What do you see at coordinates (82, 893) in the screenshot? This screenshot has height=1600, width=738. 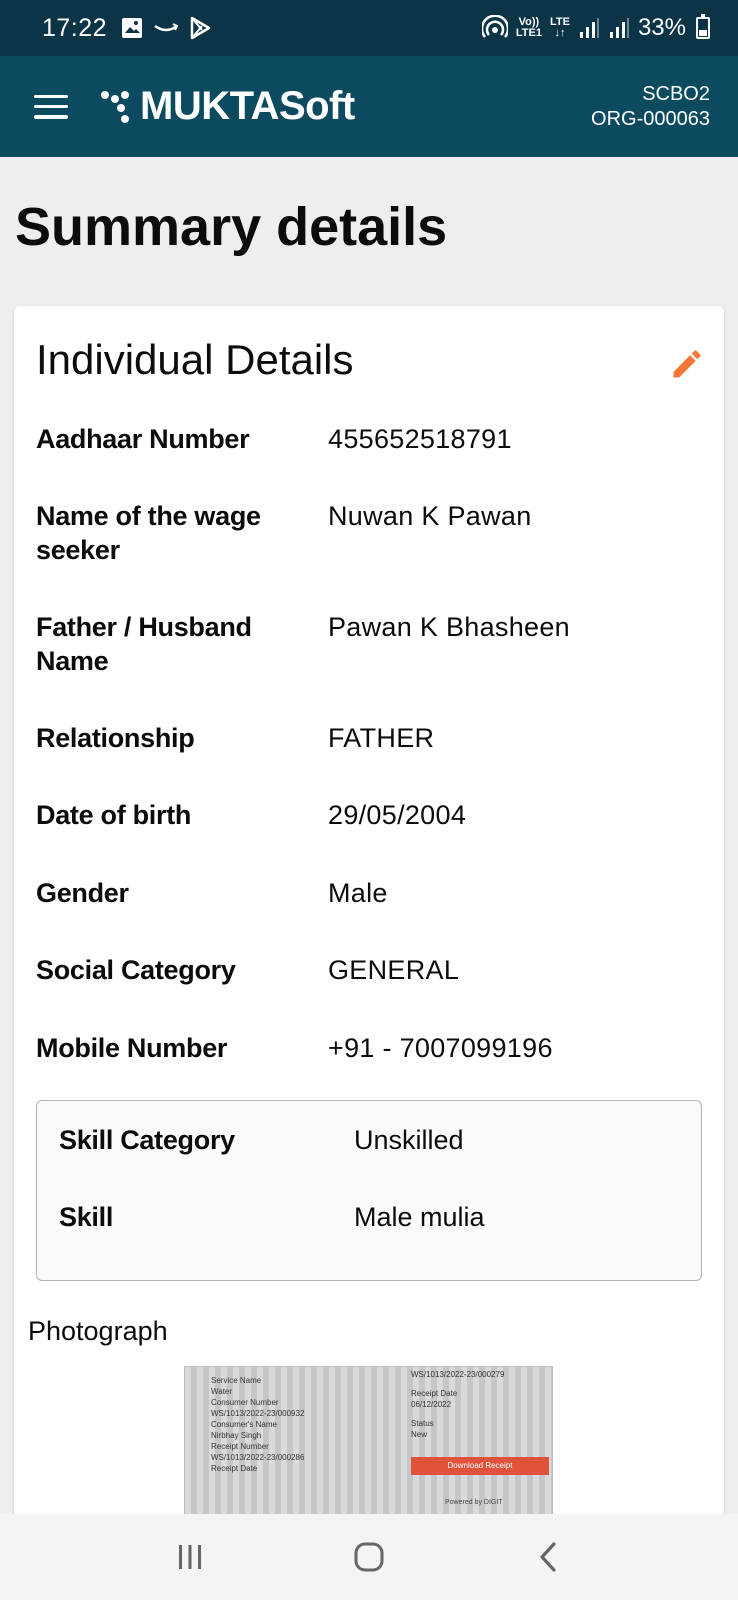 I see `row-label: Gender` at bounding box center [82, 893].